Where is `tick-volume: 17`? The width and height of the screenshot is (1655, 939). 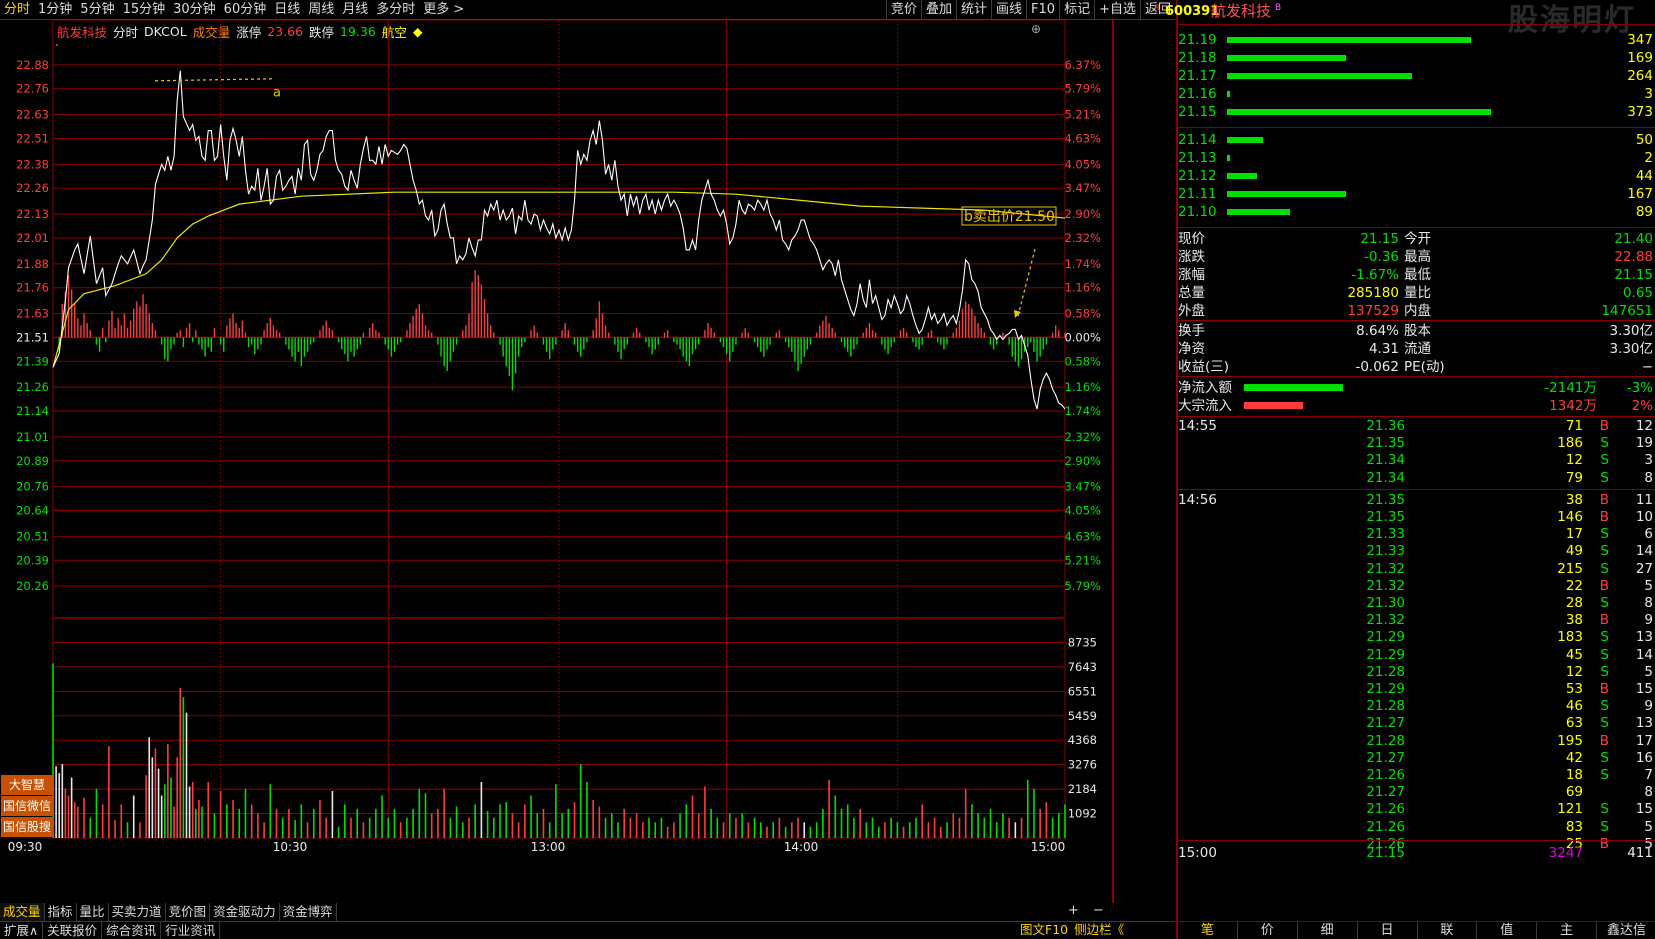
tick-volume: 17 is located at coordinates (1574, 534).